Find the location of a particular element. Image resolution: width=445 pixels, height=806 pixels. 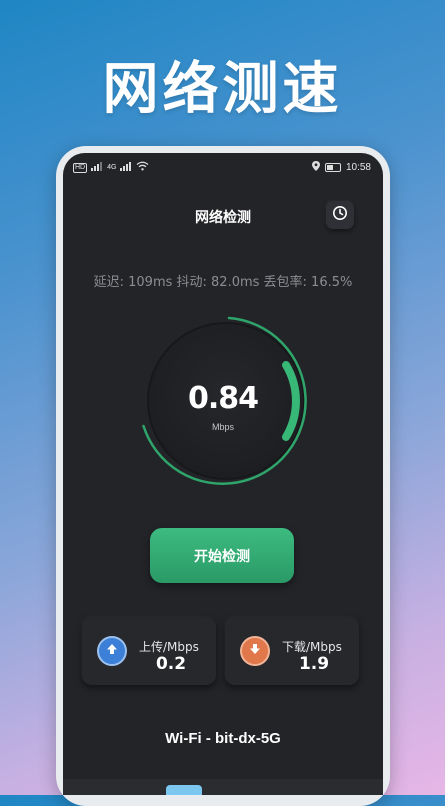

start-test-button: 开始检测 is located at coordinates (222, 555).